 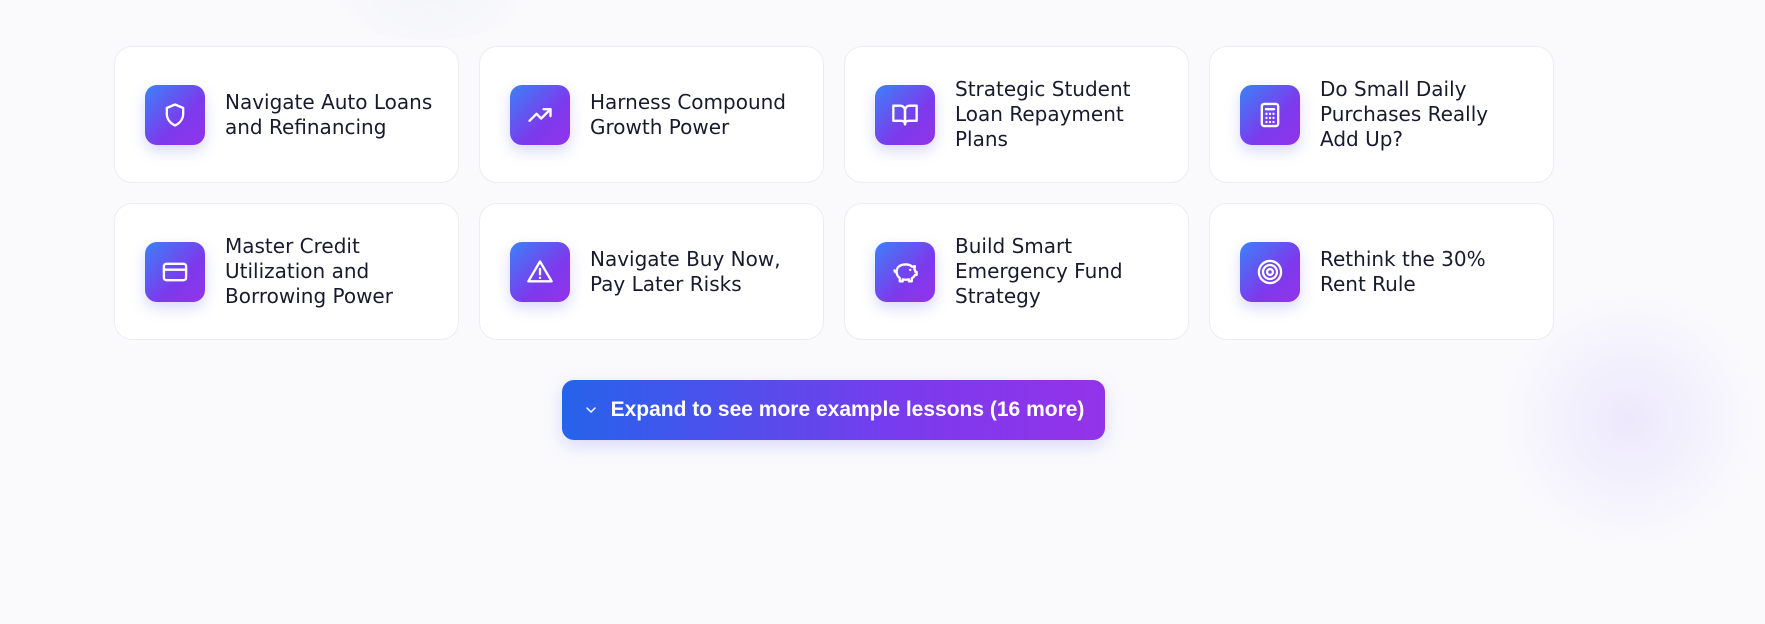 I want to click on lesson-title: Harness Compound Growth Power, so click(x=688, y=114).